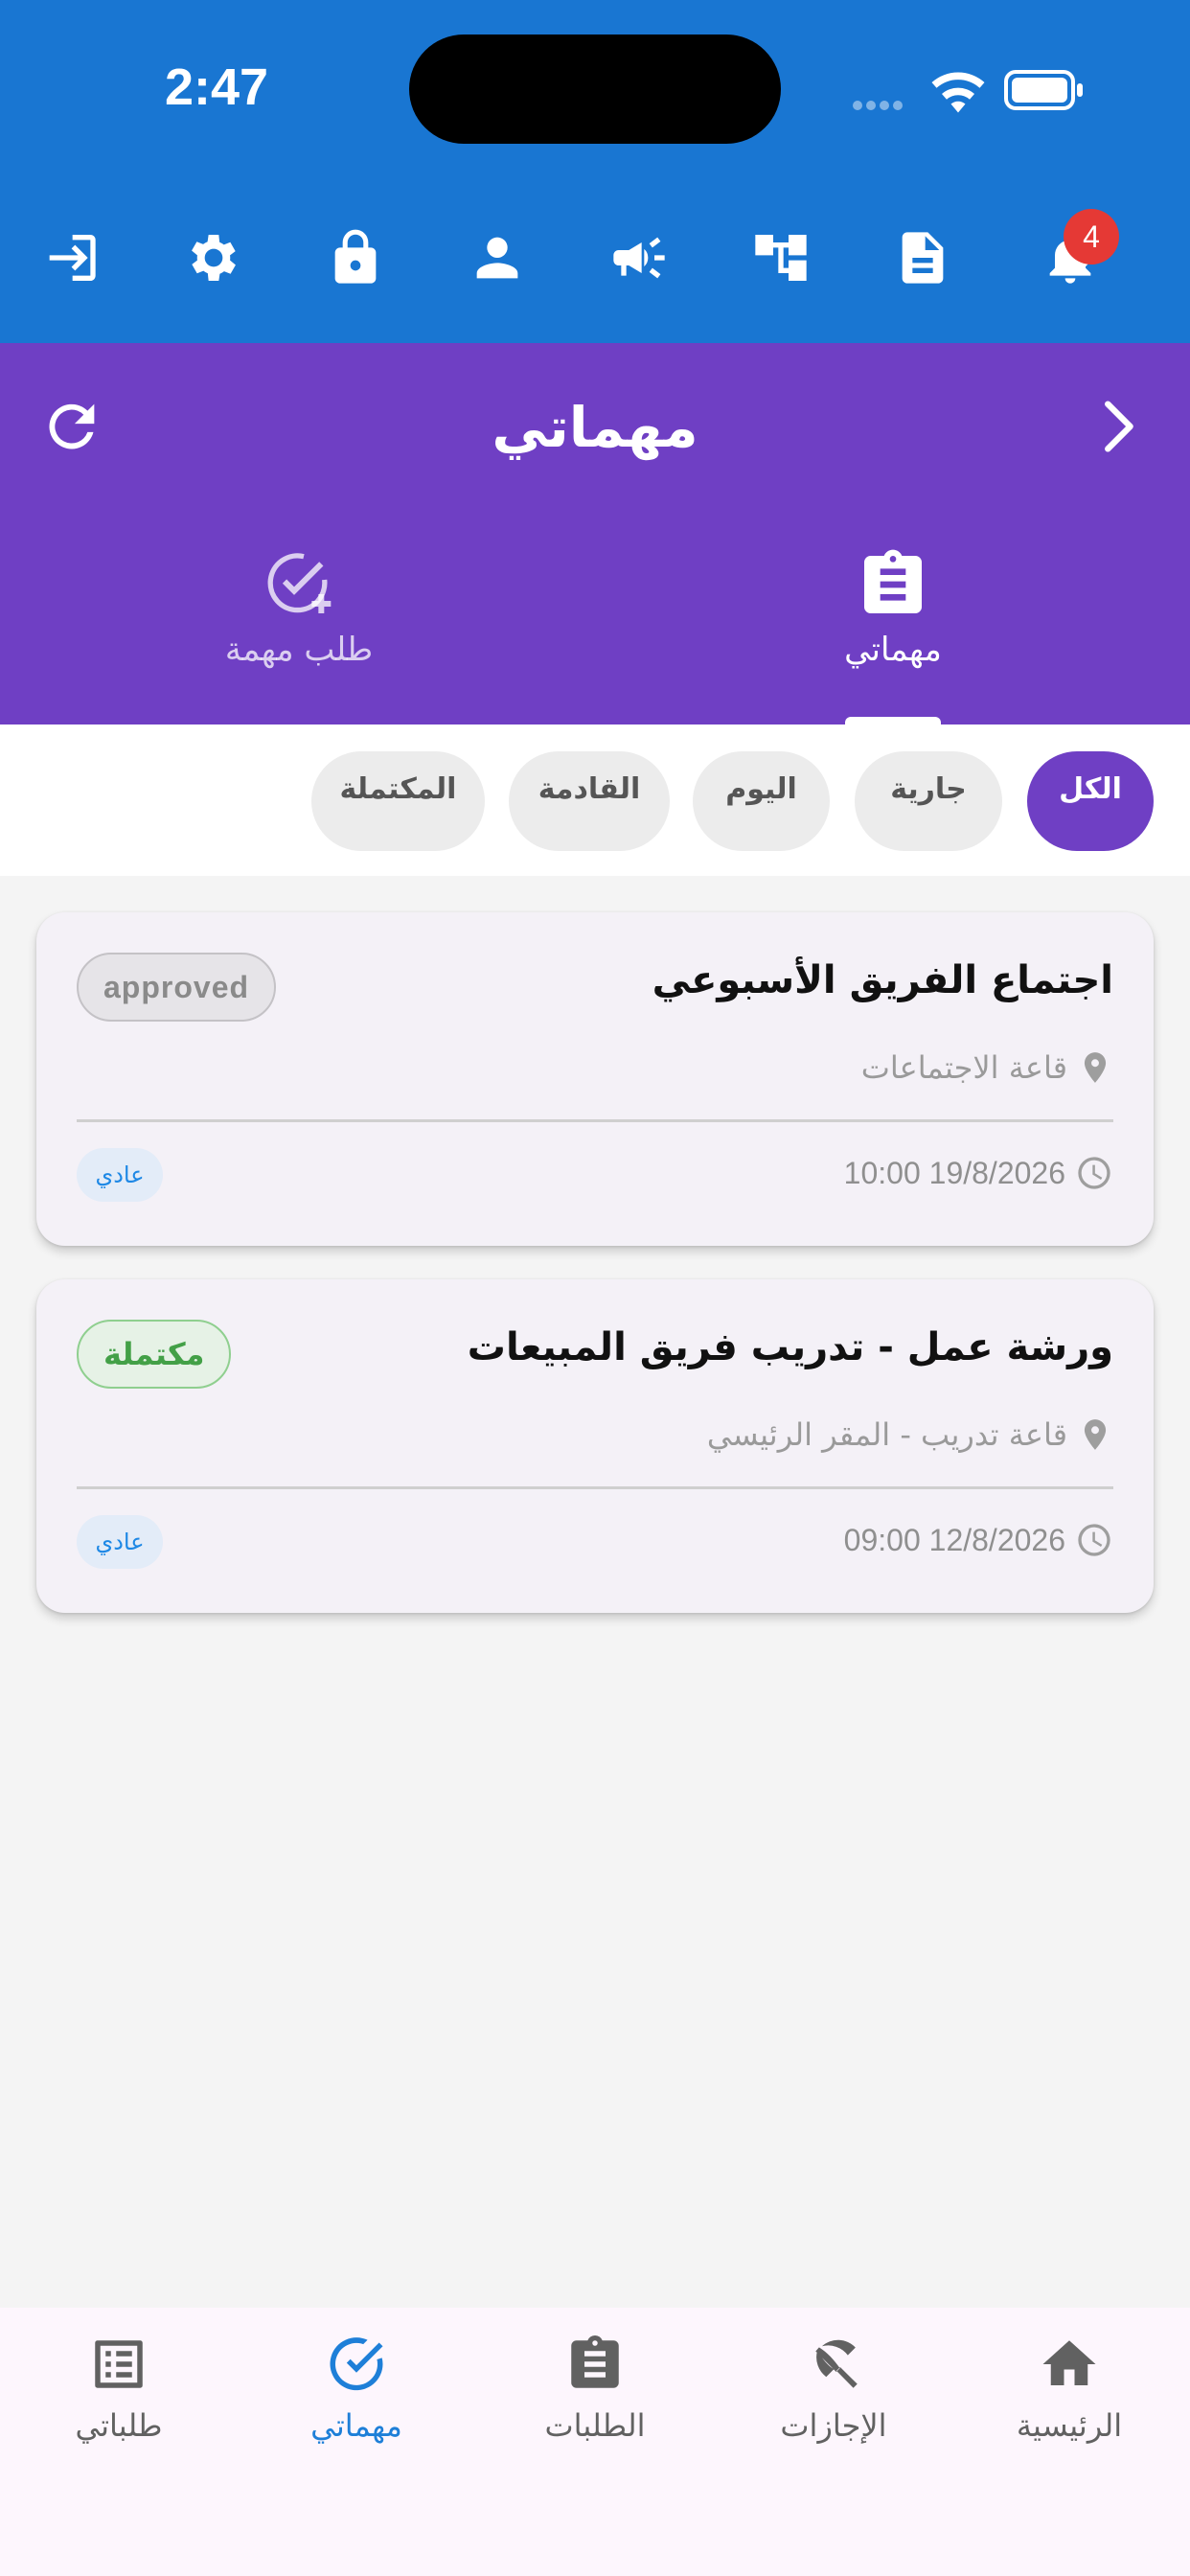  Describe the element at coordinates (762, 801) in the screenshot. I see `filter-chip-today: اليوم` at that location.